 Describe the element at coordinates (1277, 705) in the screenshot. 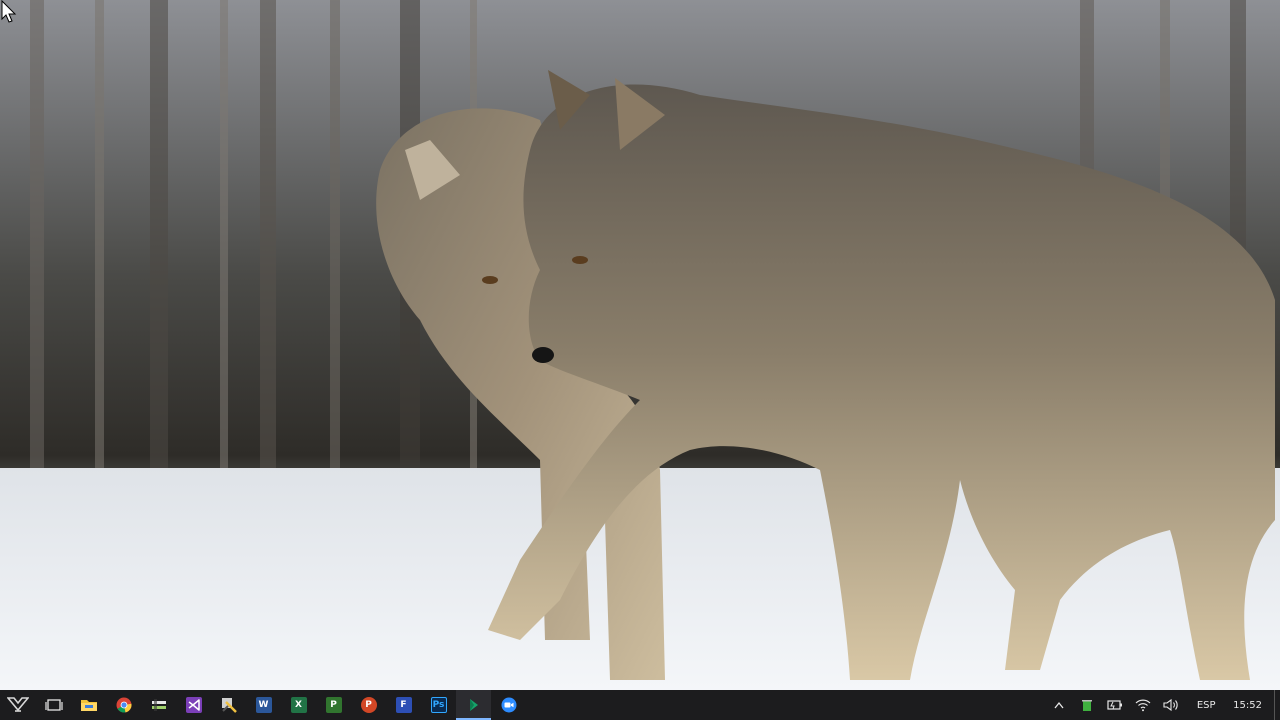

I see `show-desktop-button` at that location.